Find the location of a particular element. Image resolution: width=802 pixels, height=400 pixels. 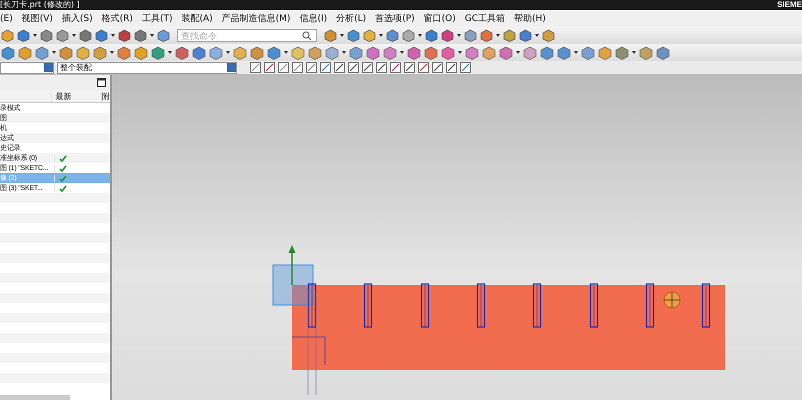

scope-dropdown: 整个装配 is located at coordinates (147, 68).